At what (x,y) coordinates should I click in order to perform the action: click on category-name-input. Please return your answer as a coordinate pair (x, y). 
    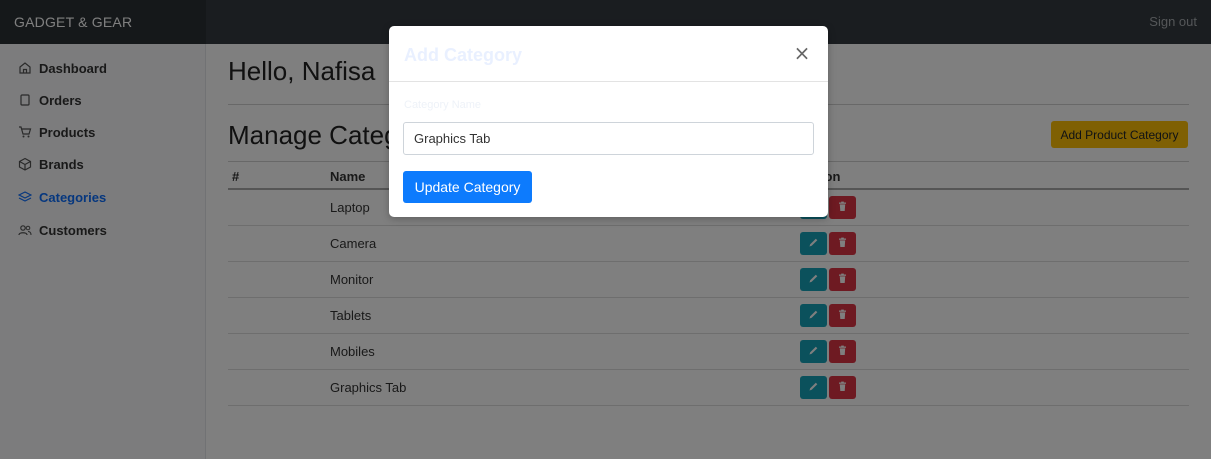
    Looking at the image, I should click on (608, 138).